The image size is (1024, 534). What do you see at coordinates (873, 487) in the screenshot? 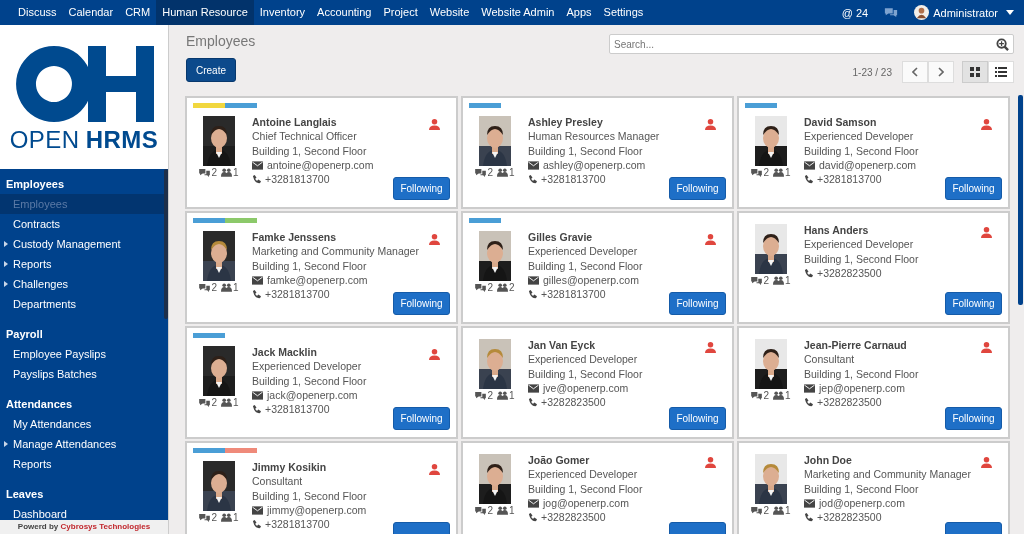
I see `employee-card: 2 1 John Doe Marketing and Community Manager Building 1, Second Floor jod@openerp.com +3282823500` at bounding box center [873, 487].